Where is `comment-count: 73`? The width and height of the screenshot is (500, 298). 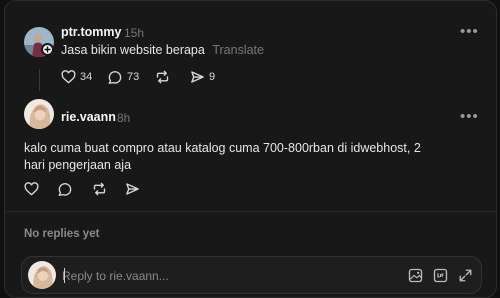 comment-count: 73 is located at coordinates (133, 77).